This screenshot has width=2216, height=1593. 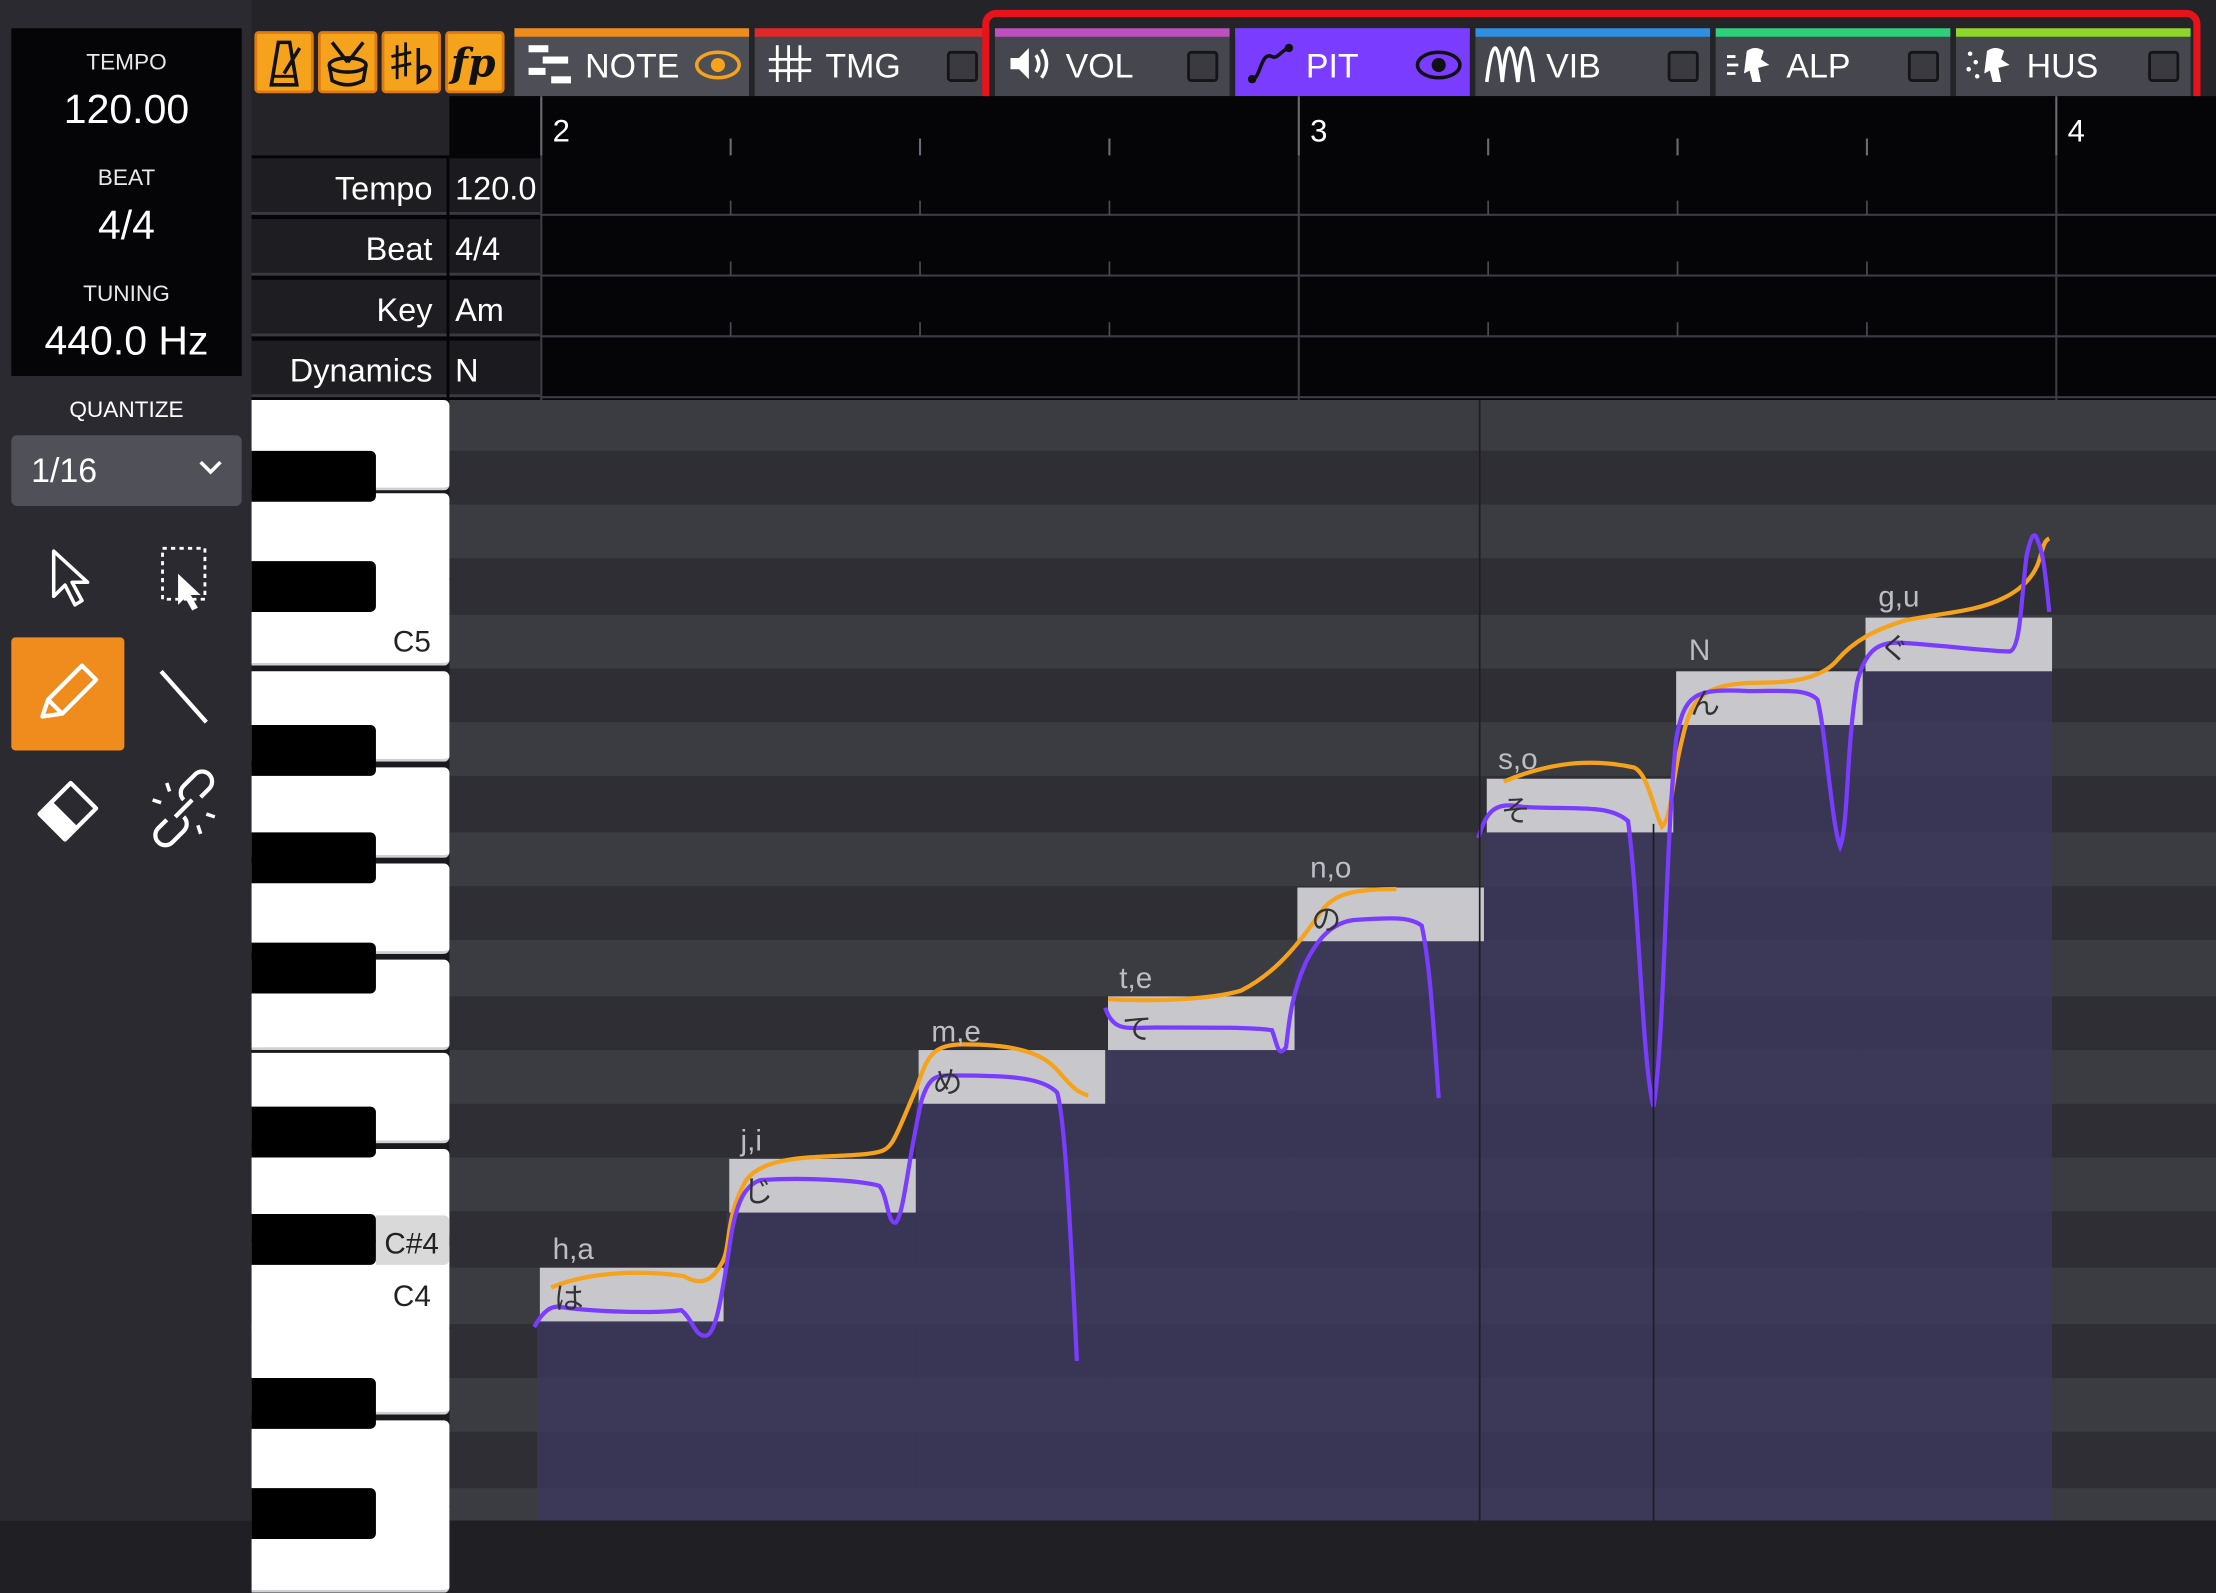 What do you see at coordinates (1331, 868) in the screenshot?
I see `note-lyric: n,o` at bounding box center [1331, 868].